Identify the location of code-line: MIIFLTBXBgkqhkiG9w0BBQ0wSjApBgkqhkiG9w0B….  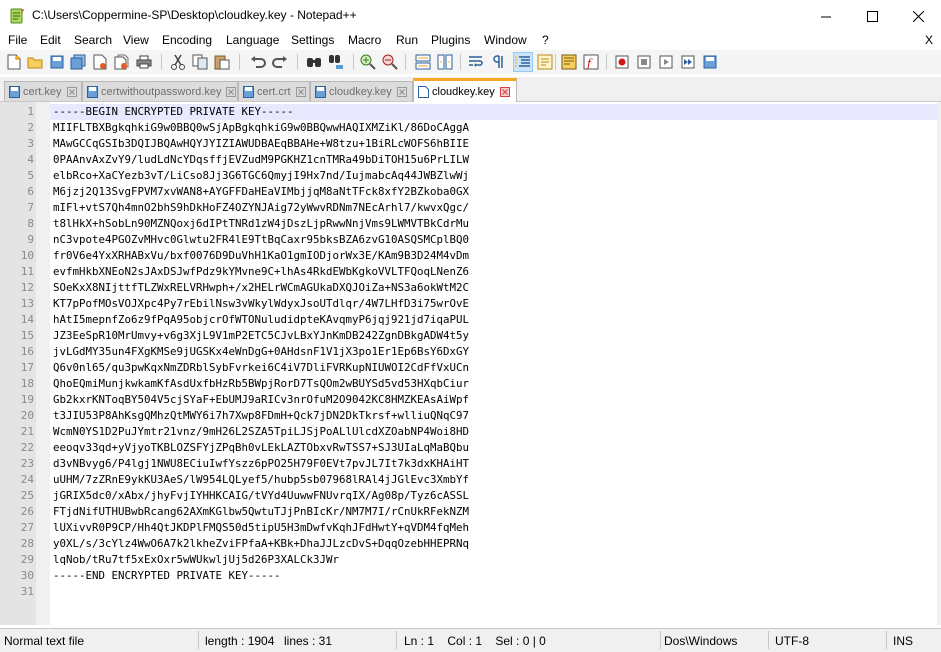
(261, 128).